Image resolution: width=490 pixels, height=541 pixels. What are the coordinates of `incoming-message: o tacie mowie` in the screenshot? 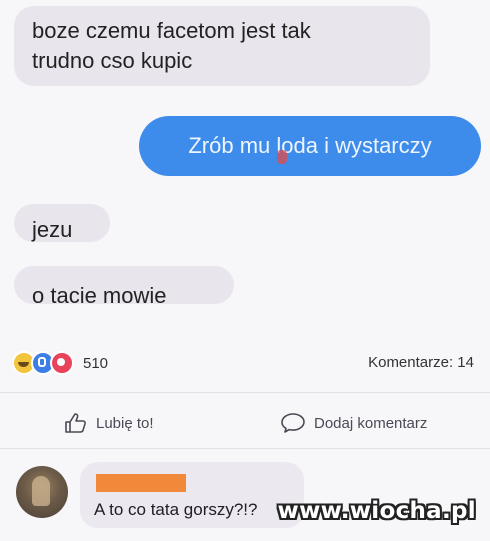 It's located at (124, 287).